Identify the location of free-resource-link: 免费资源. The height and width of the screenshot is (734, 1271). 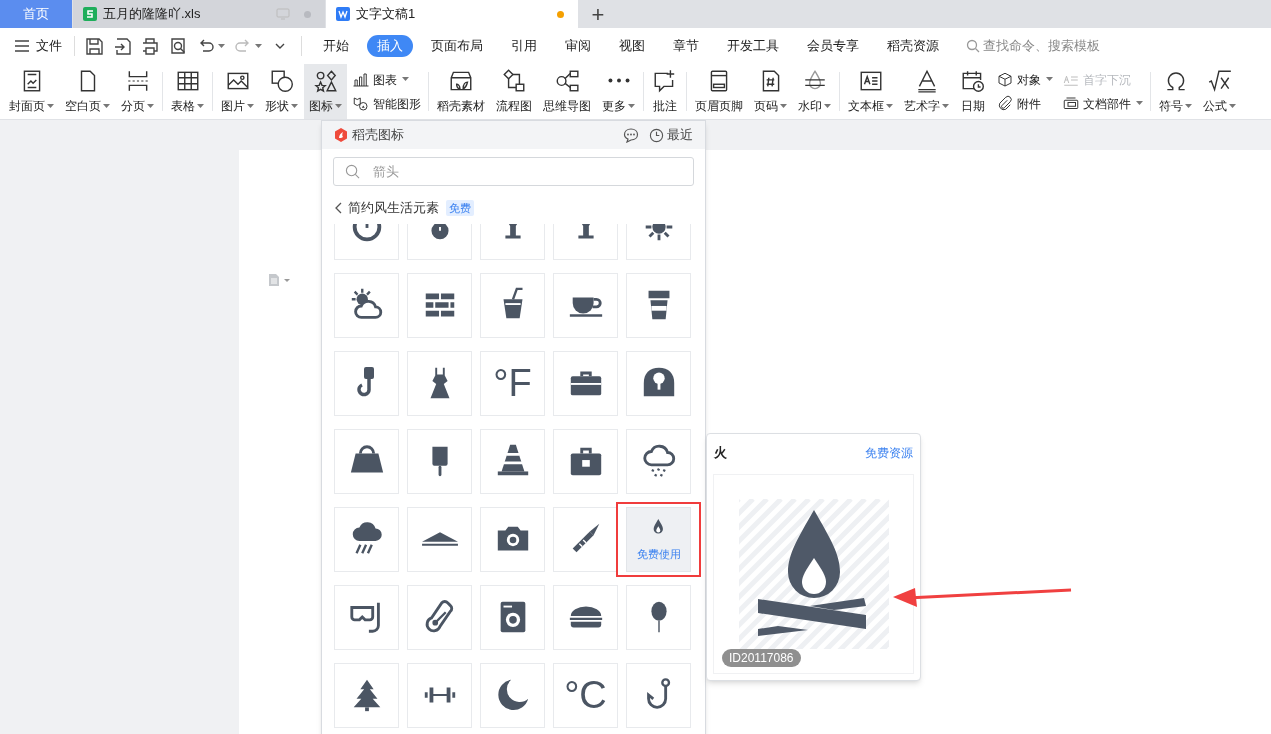
(889, 453).